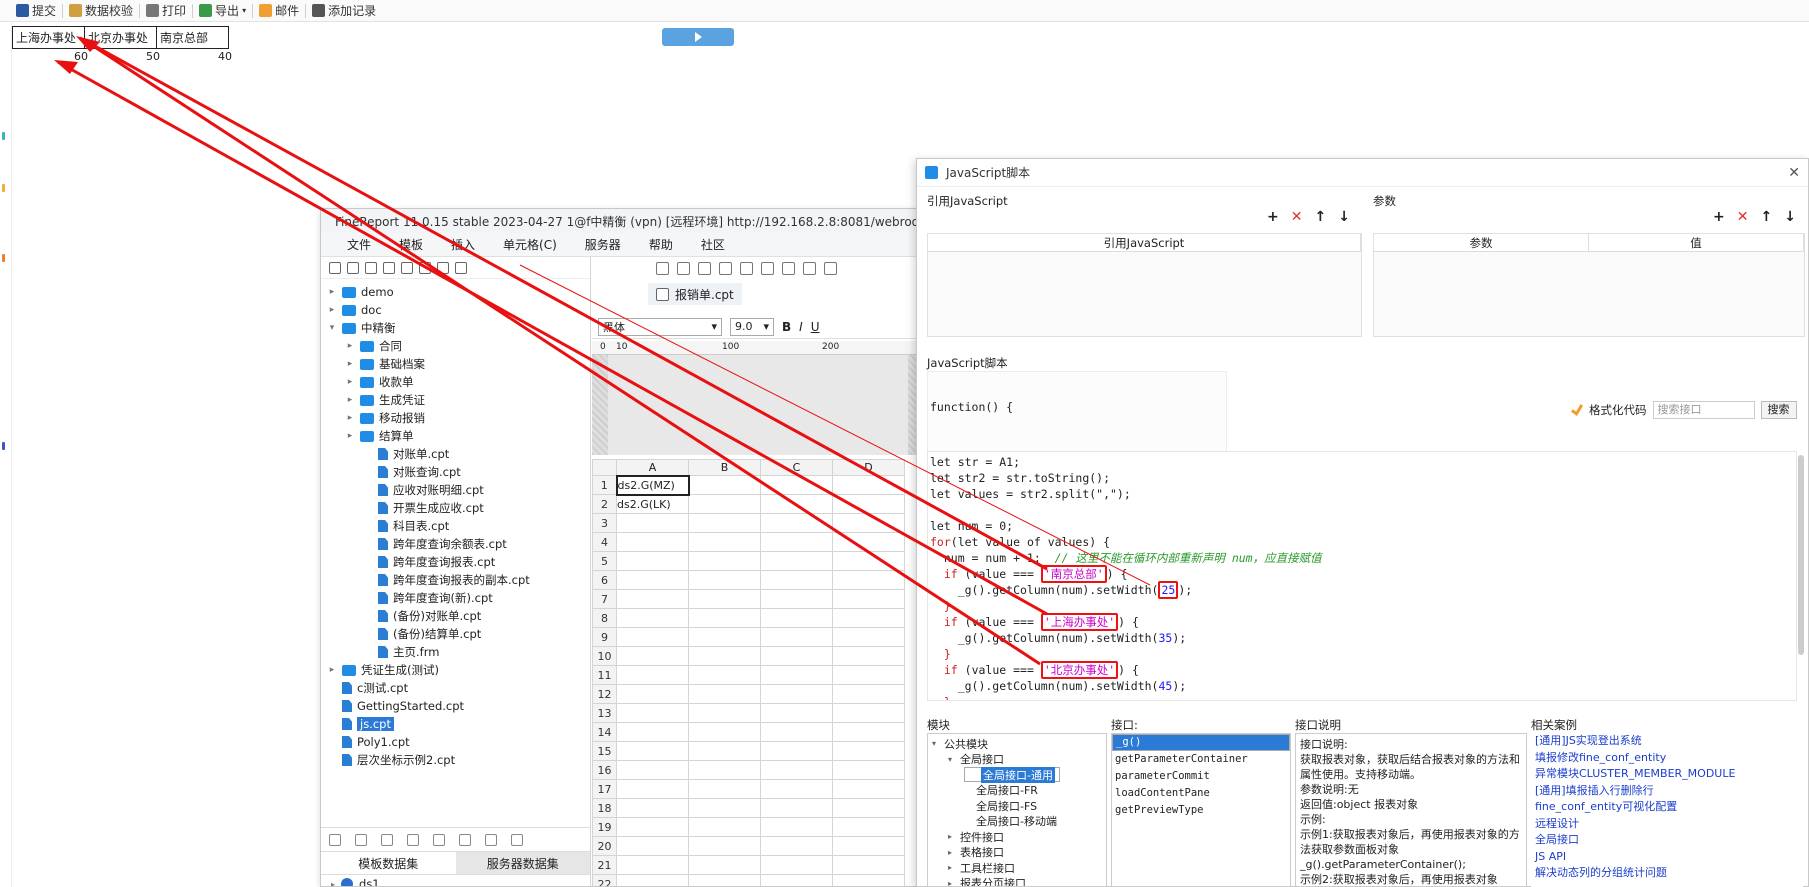  Describe the element at coordinates (604, 485) in the screenshot. I see `row-header: 1` at that location.